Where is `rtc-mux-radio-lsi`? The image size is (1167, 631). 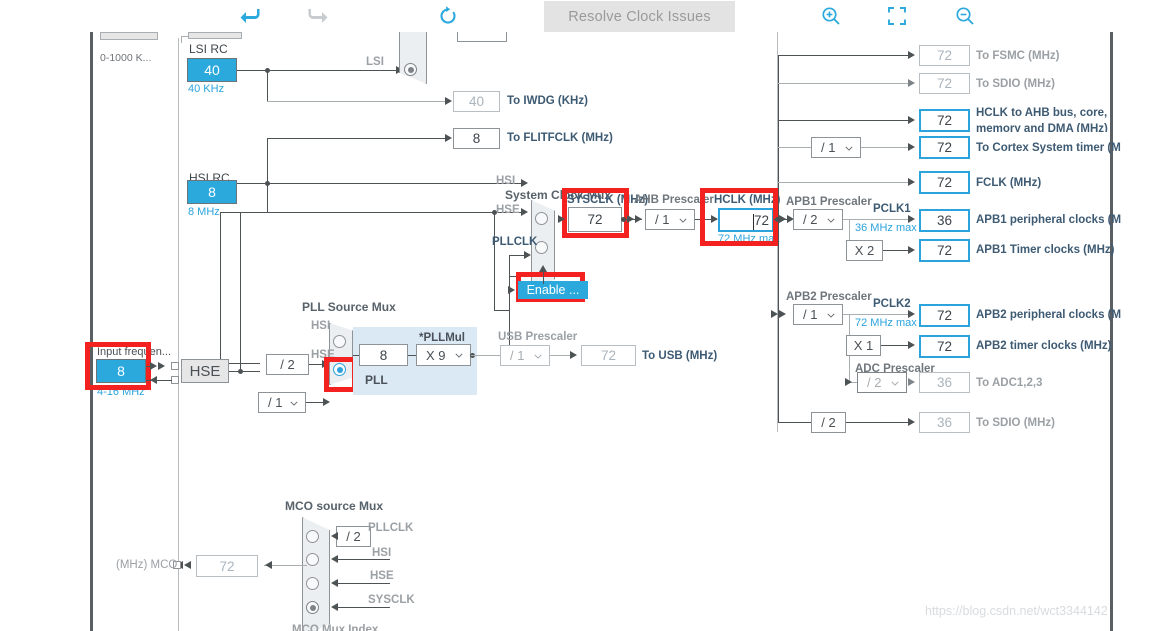
rtc-mux-radio-lsi is located at coordinates (410, 69).